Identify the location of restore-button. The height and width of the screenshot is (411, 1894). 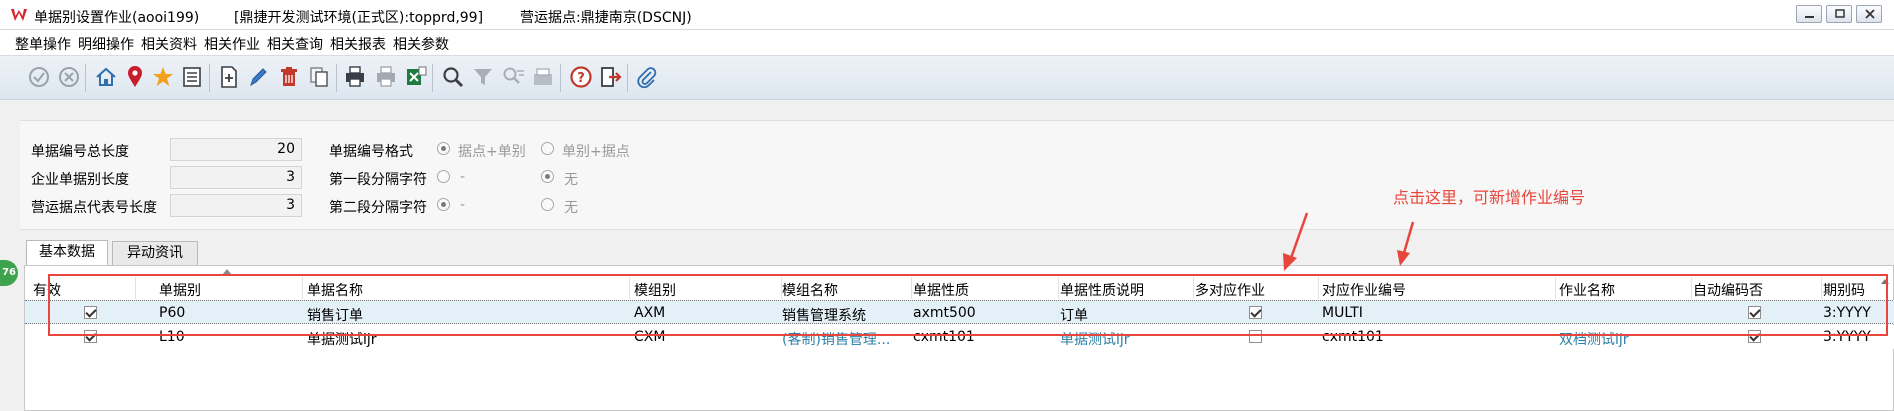
(1839, 14).